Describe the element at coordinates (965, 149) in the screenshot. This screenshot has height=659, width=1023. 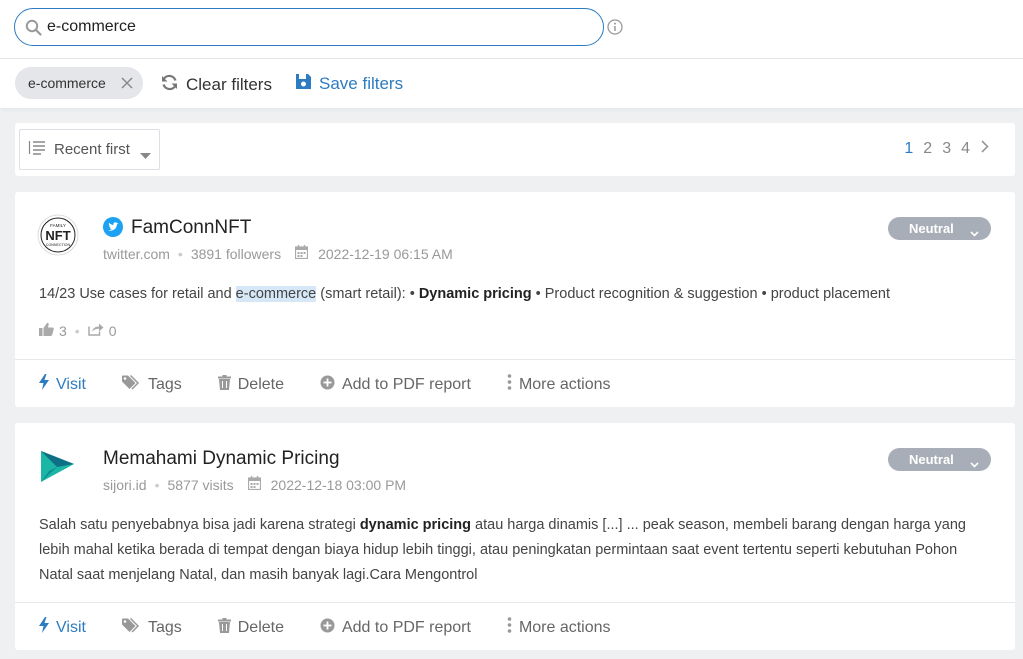
I see `page-4-link: 4` at that location.